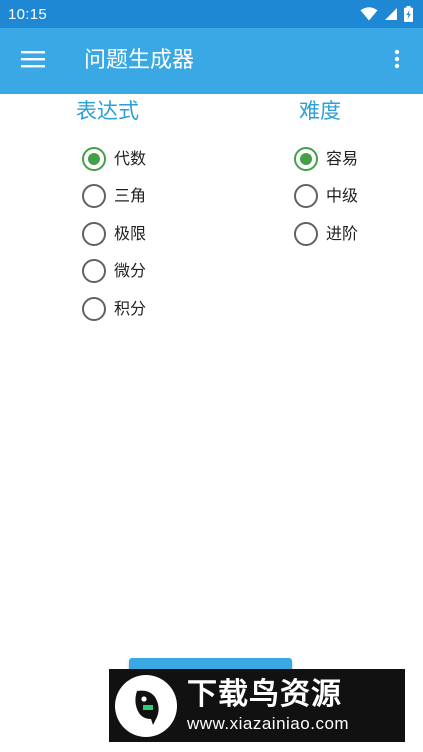 The height and width of the screenshot is (752, 423). Describe the element at coordinates (107, 111) in the screenshot. I see `expression-heading: 表达式` at that location.